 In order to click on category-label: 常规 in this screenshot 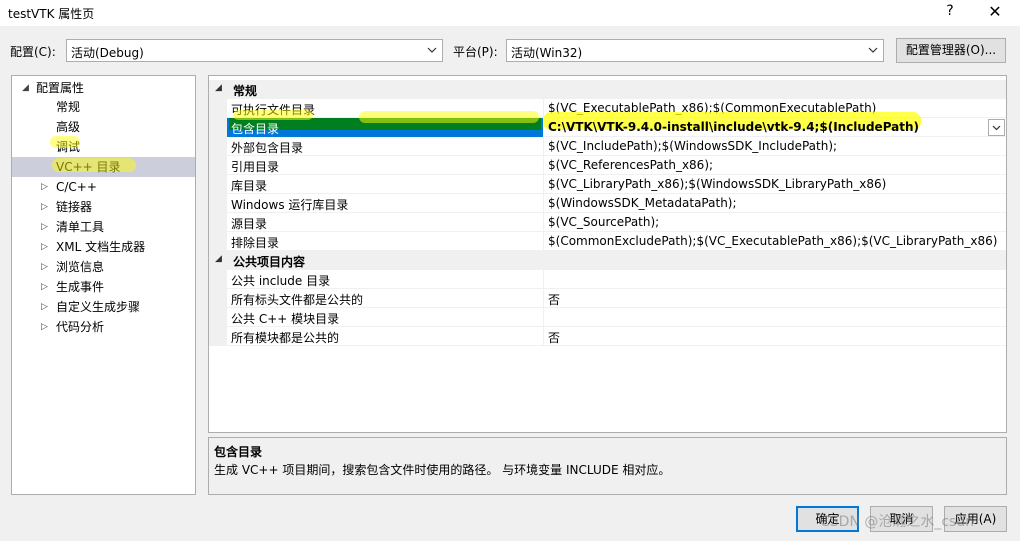, I will do `click(245, 91)`.